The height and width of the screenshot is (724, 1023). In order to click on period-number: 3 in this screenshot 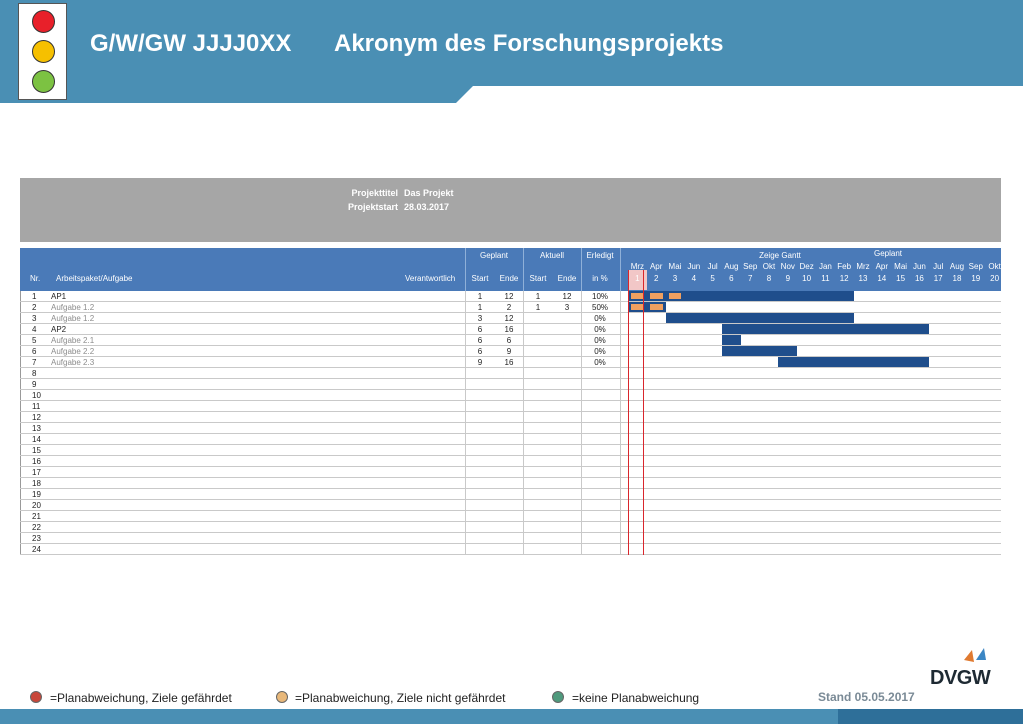, I will do `click(675, 278)`.